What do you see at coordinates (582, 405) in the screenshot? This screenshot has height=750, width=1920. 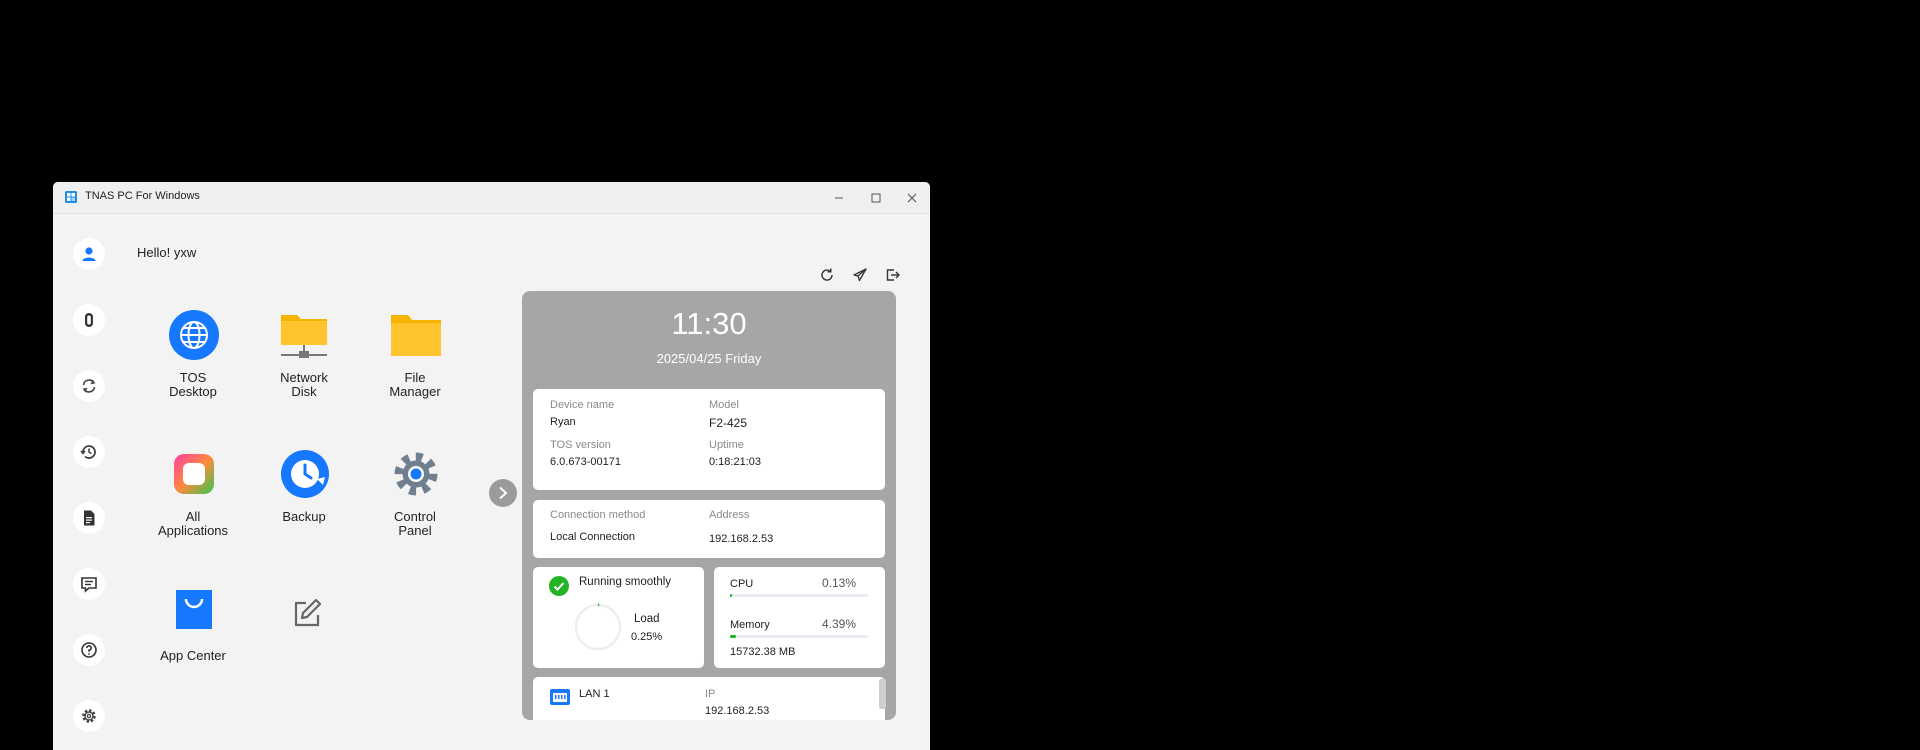 I see `device-name-label: Device name` at bounding box center [582, 405].